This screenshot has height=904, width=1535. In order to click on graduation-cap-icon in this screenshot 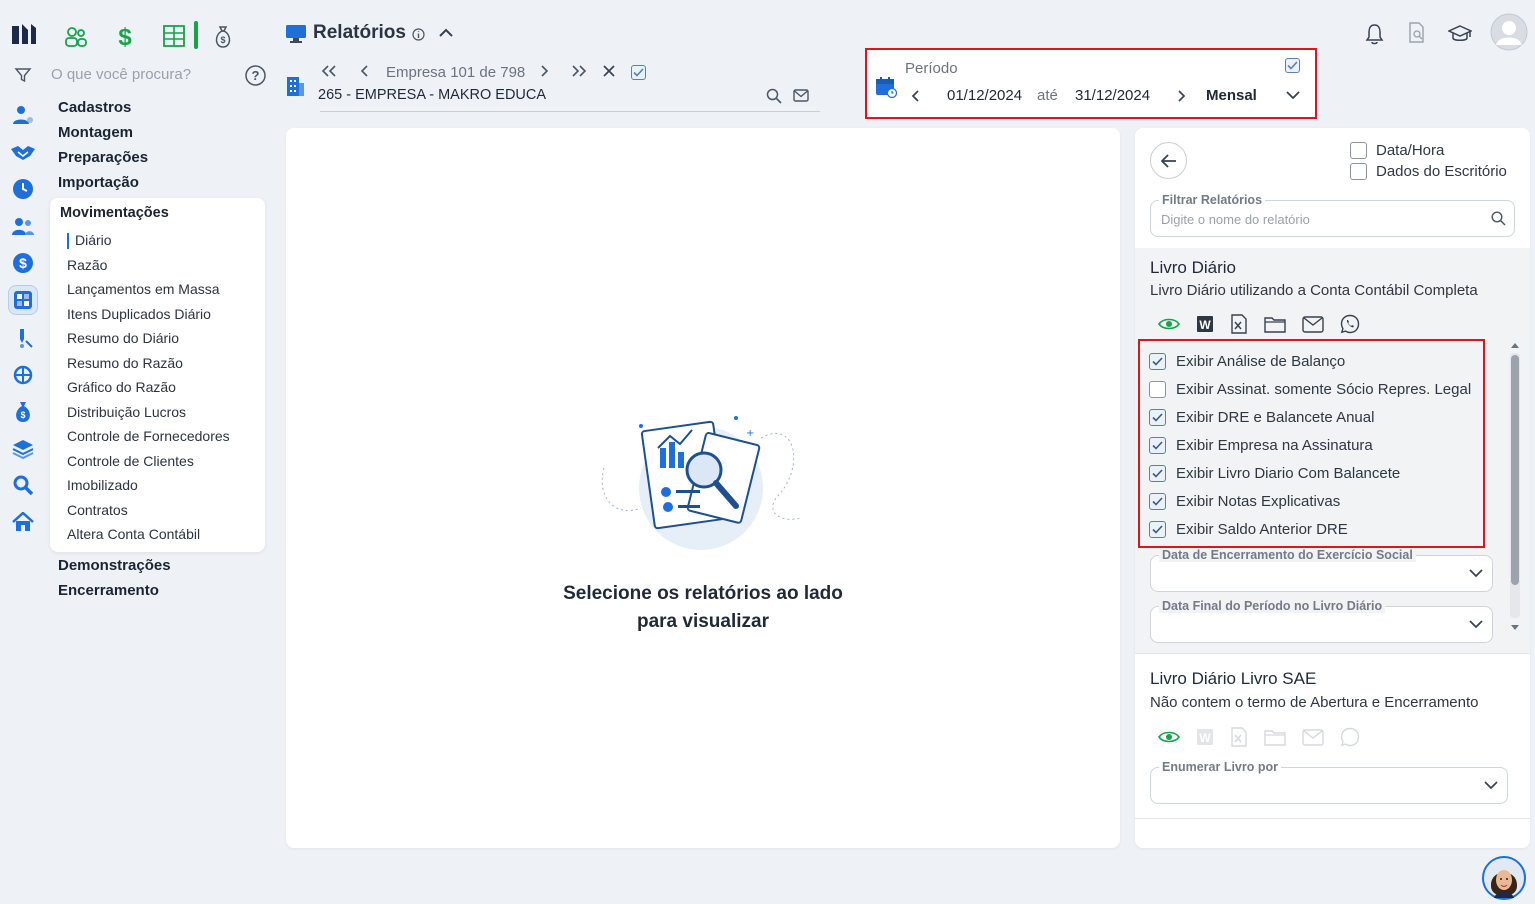, I will do `click(1460, 34)`.